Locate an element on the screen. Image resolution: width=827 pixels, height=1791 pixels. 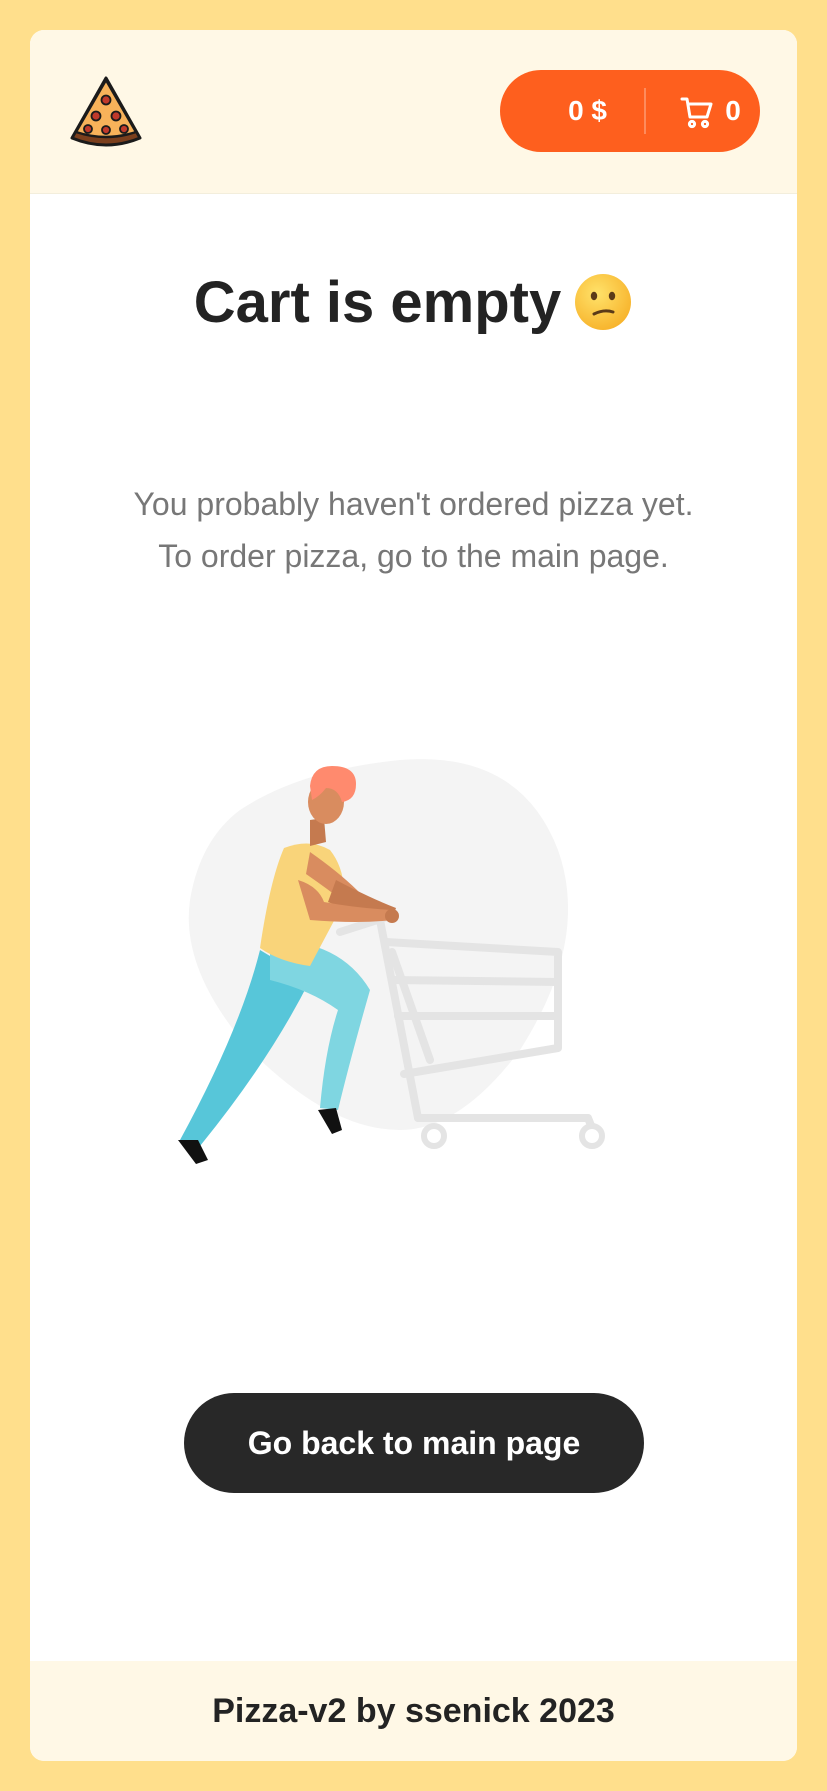
header: 0 $ 0 is located at coordinates (413, 112).